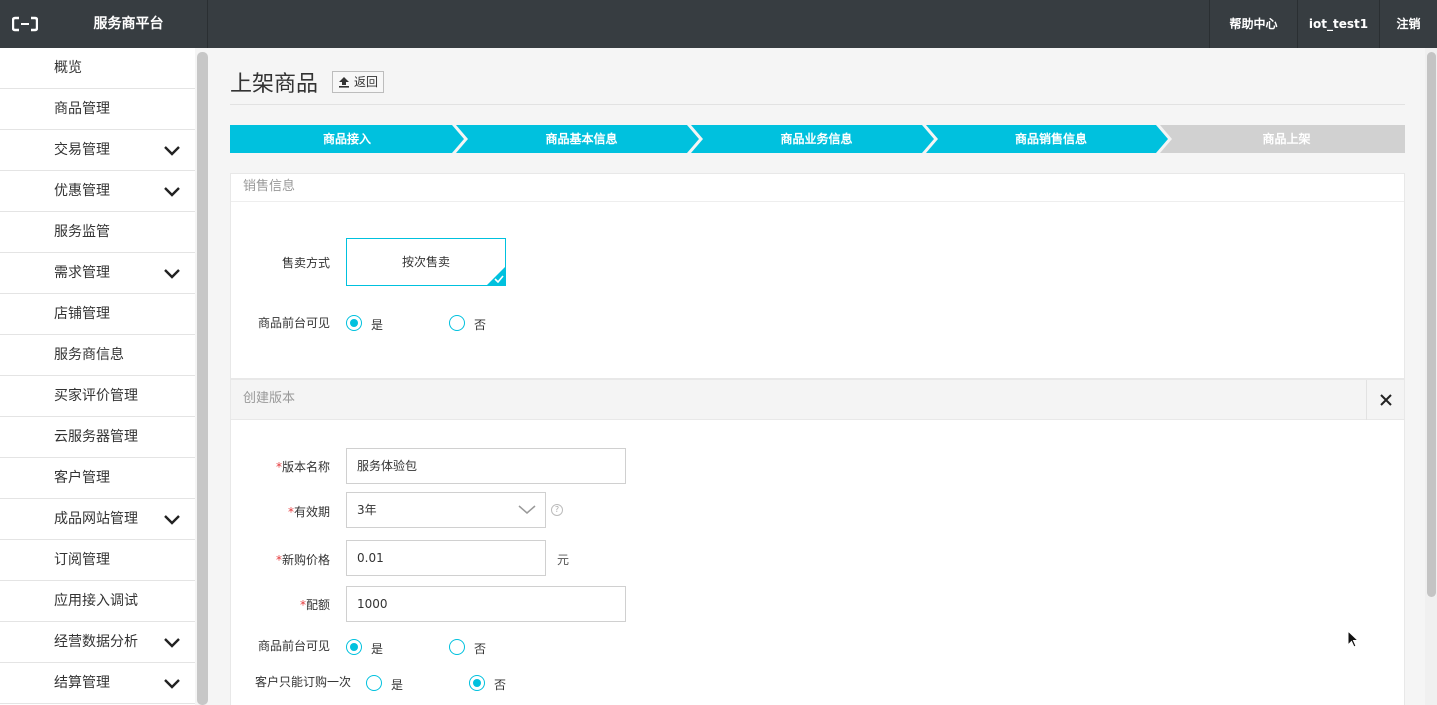 This screenshot has width=1437, height=705. I want to click on sidebar-item-label: 商品管理, so click(82, 109).